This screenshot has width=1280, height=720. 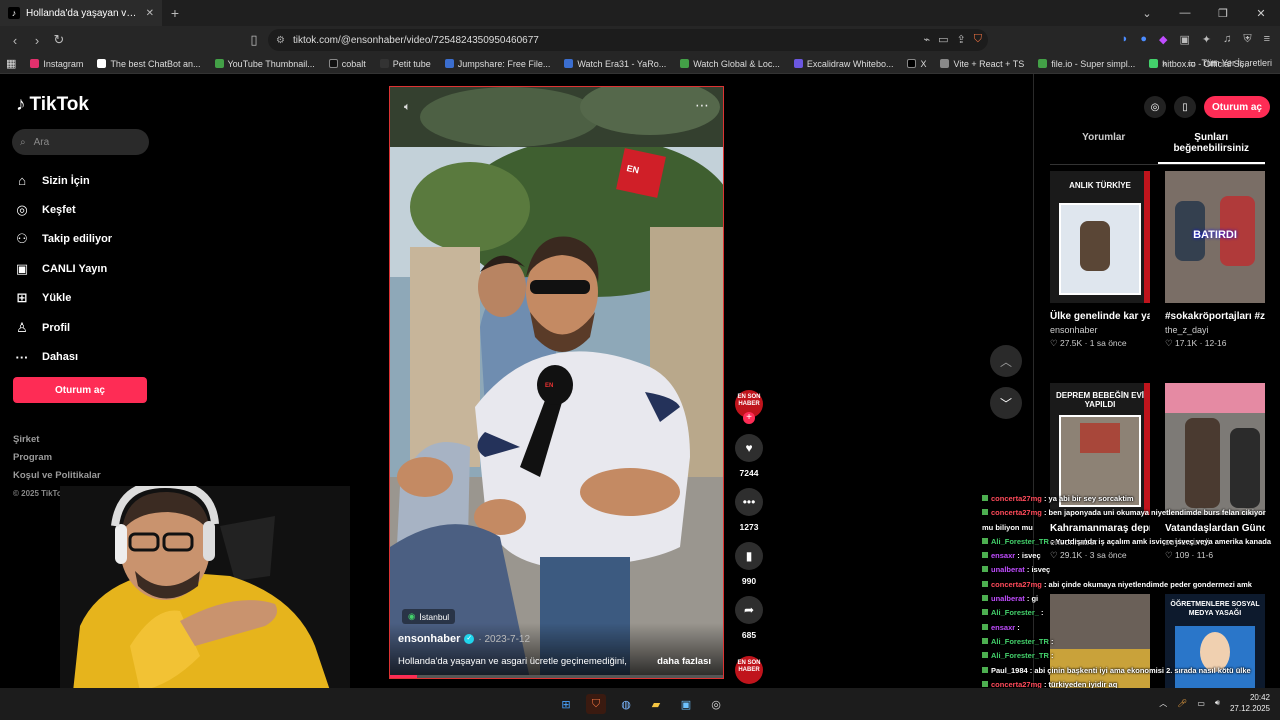 I want to click on right-login-button: Oturum aç, so click(x=1236, y=107).